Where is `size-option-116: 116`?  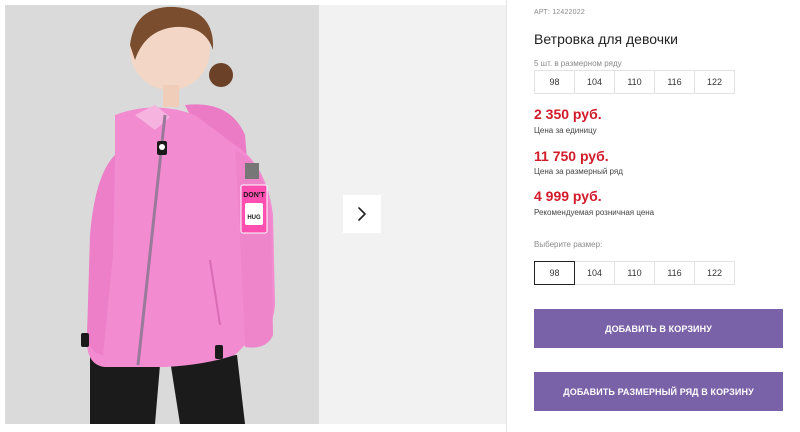
size-option-116: 116 is located at coordinates (674, 273).